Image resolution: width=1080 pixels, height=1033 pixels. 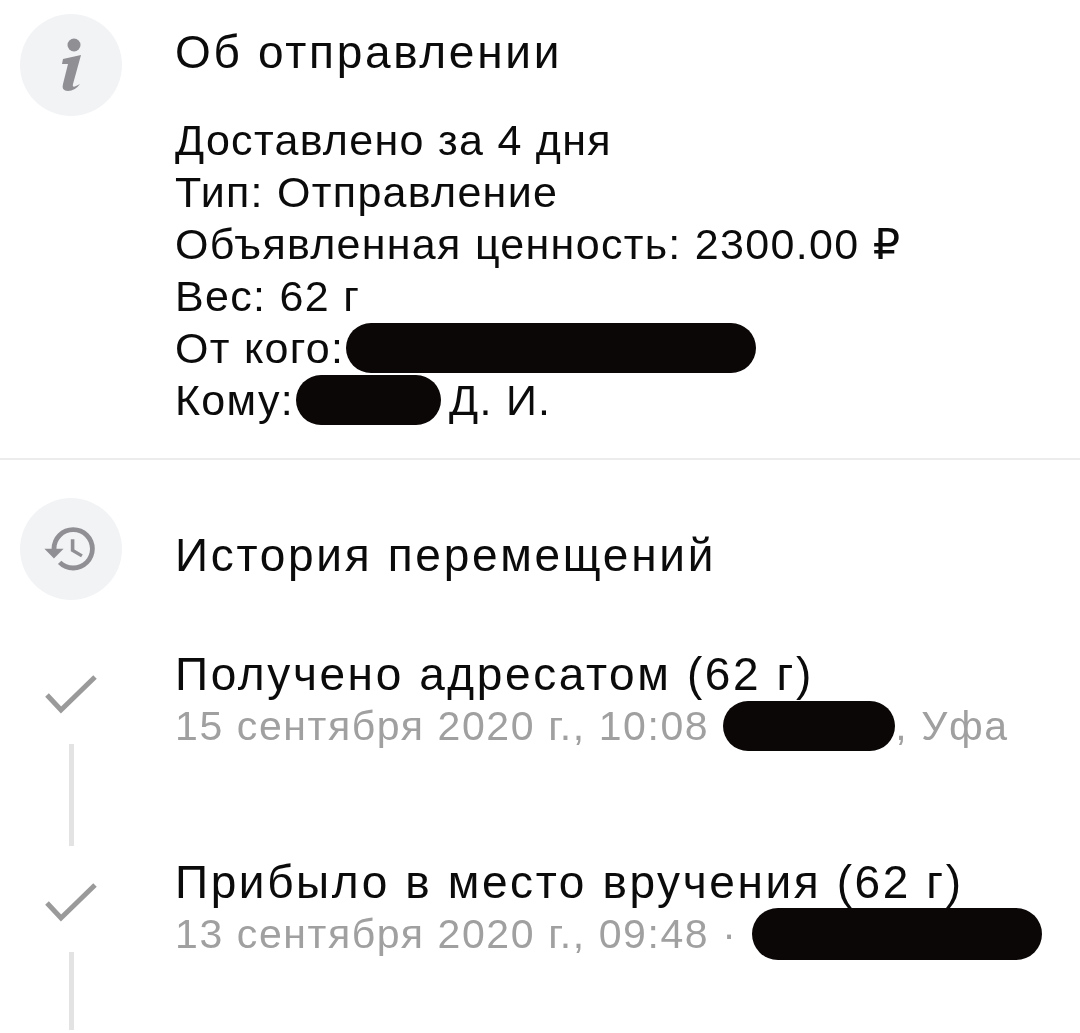 I want to click on event-details: 15 сентября 2020 г., 10:08, so click(x=442, y=726).